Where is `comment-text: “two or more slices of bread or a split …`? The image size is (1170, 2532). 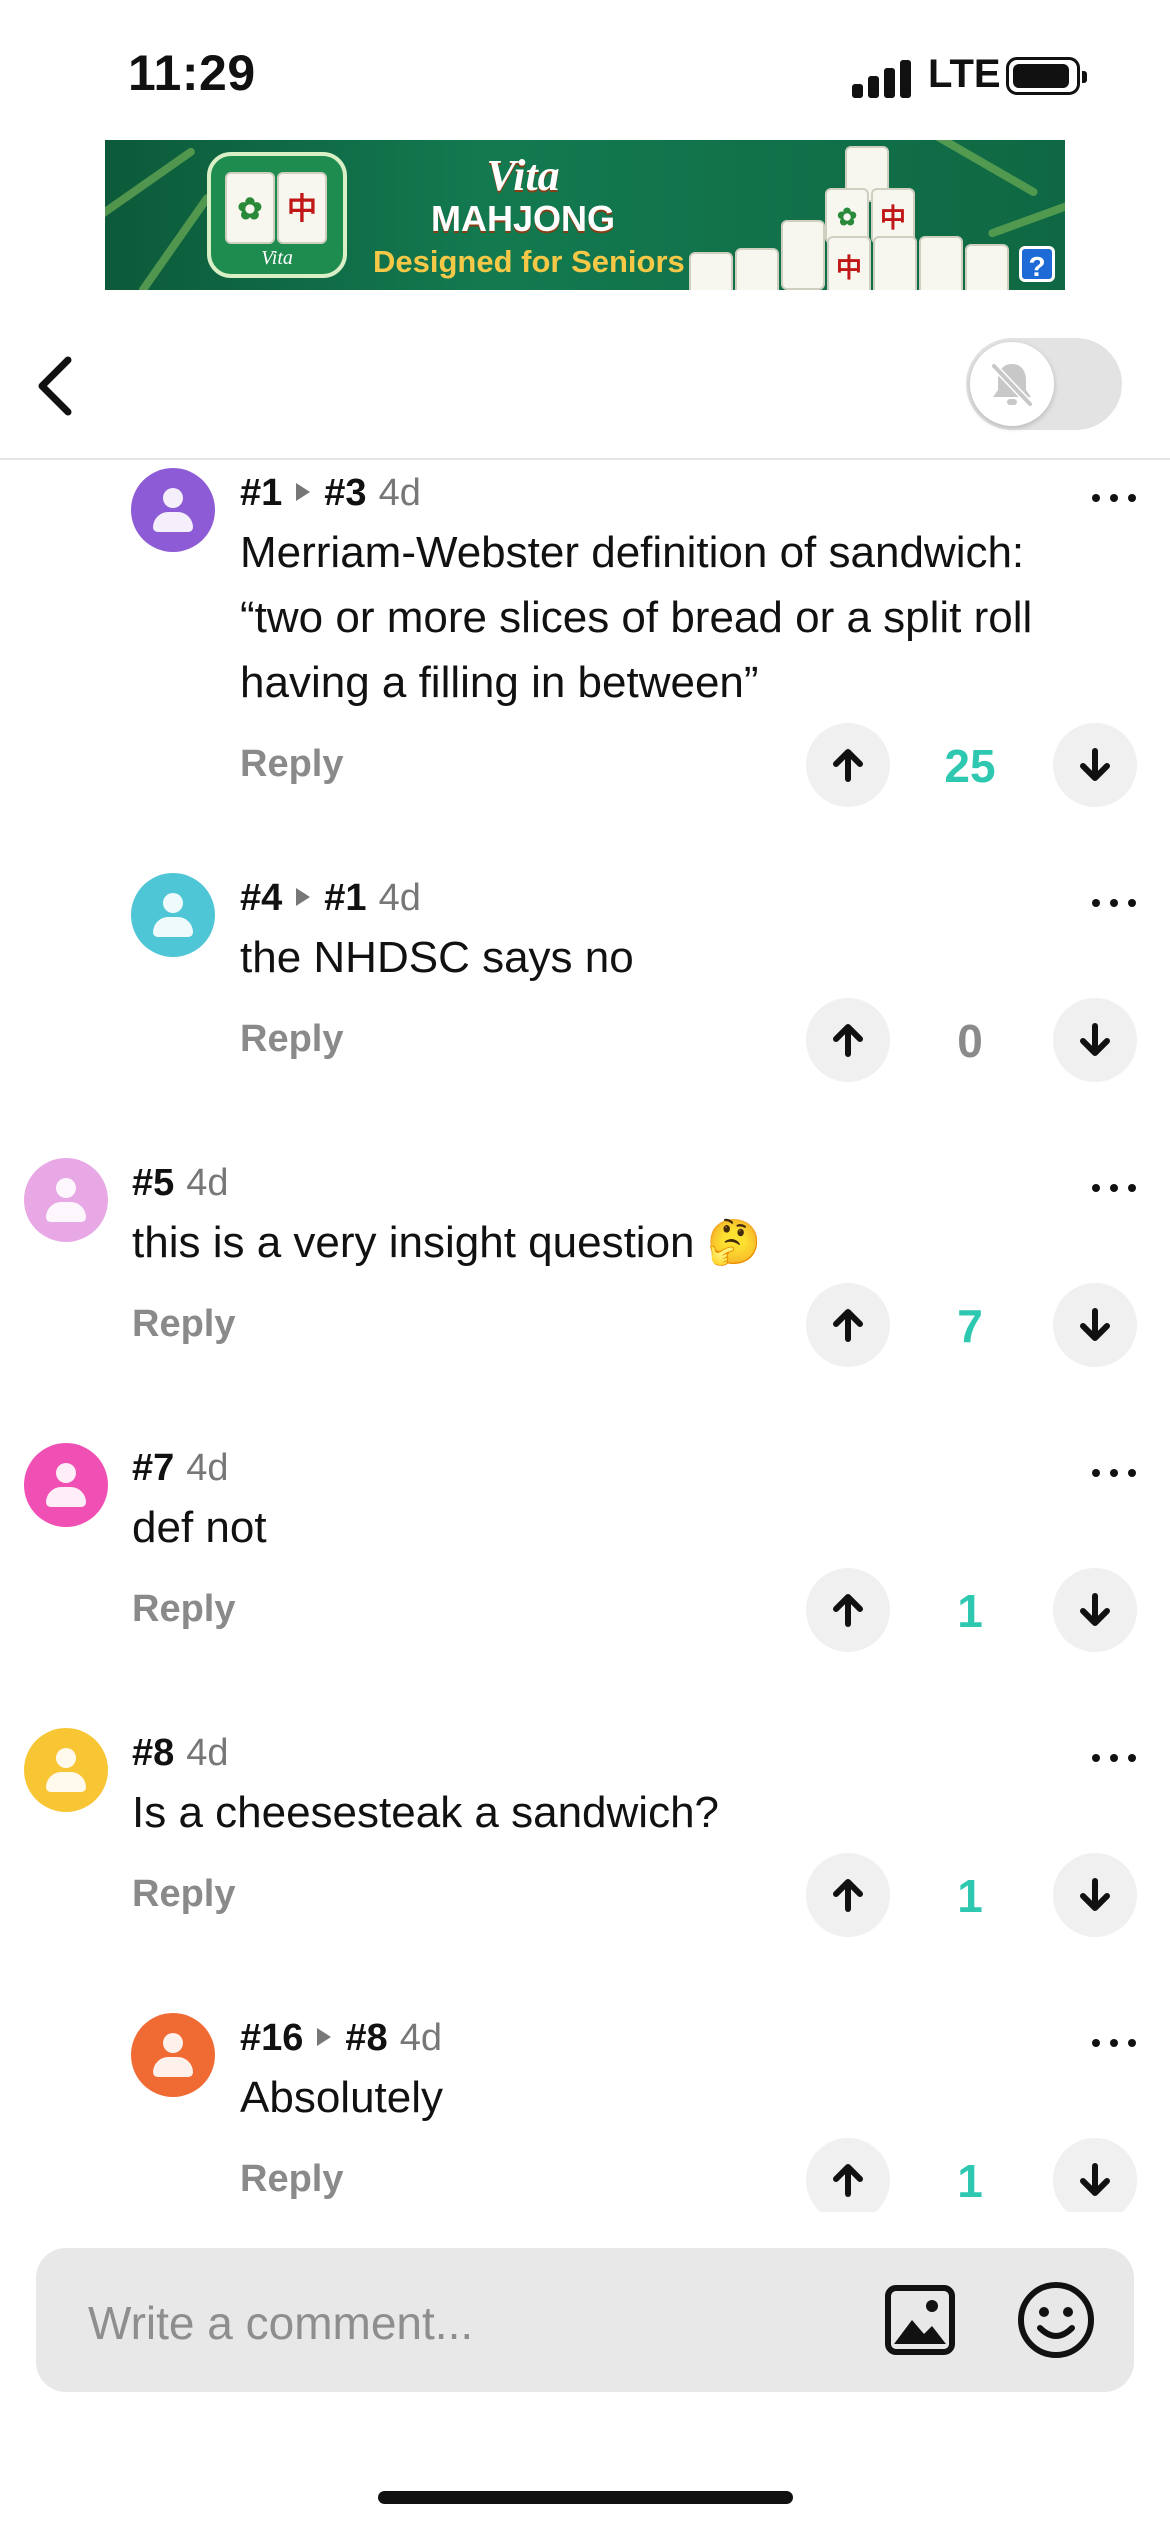
comment-text: “two or more slices of bread or a split … is located at coordinates (636, 617).